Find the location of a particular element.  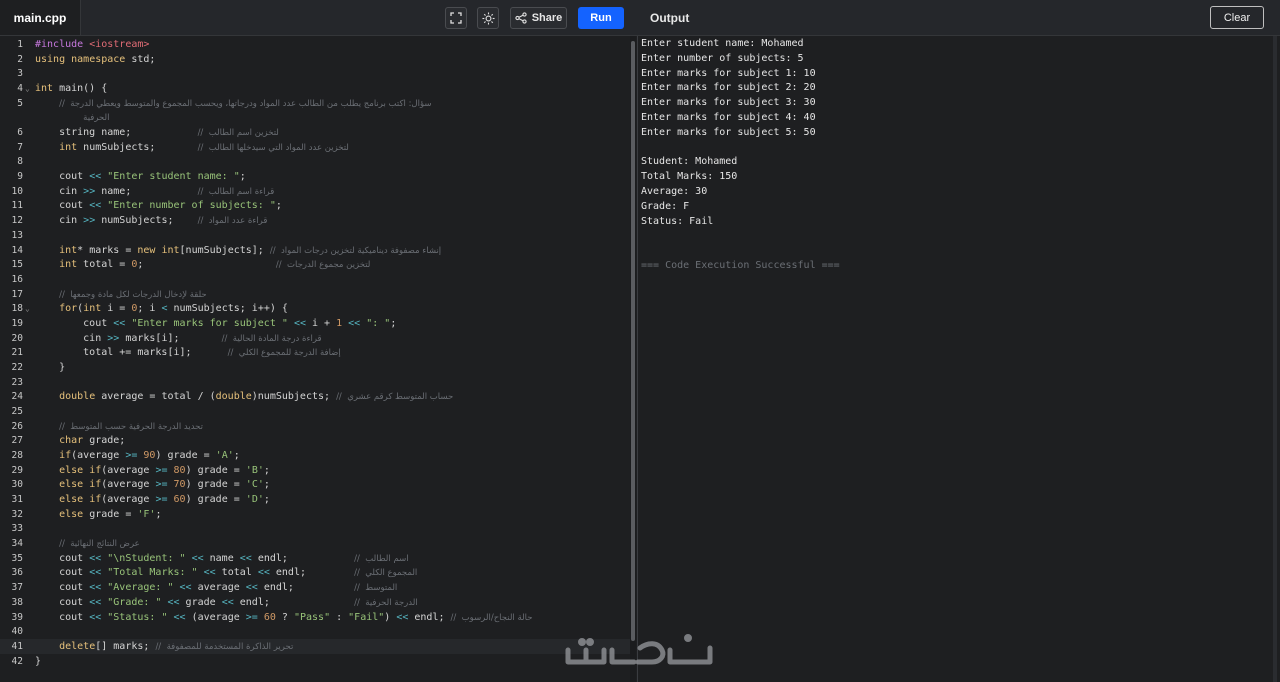

code-line: 13 is located at coordinates (315, 235).